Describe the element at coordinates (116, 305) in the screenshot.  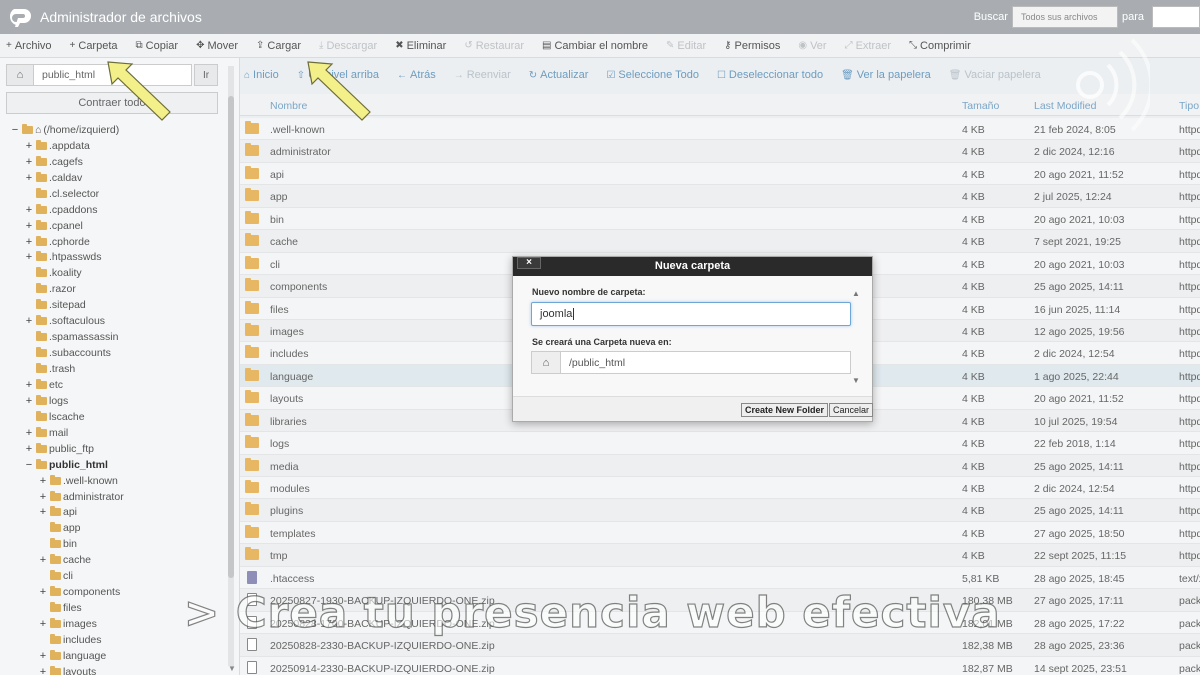
I see `tree-item: .sitepad` at that location.